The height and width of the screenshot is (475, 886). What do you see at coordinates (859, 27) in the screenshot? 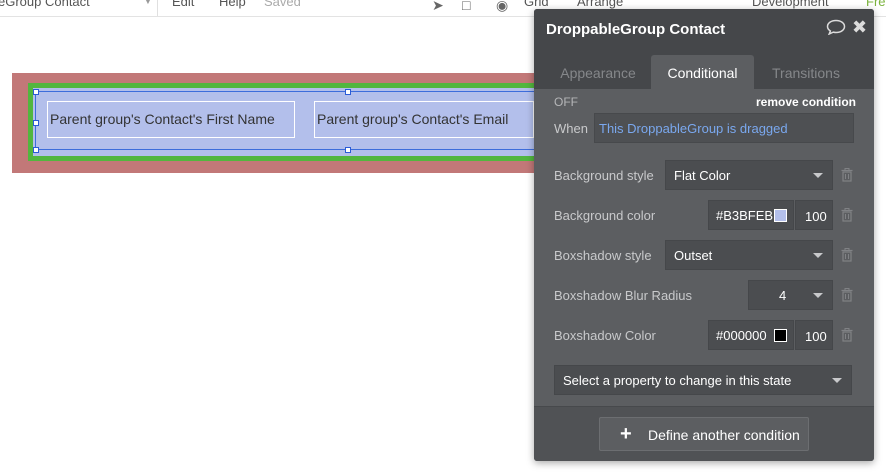
I see `close-icon: ✖` at bounding box center [859, 27].